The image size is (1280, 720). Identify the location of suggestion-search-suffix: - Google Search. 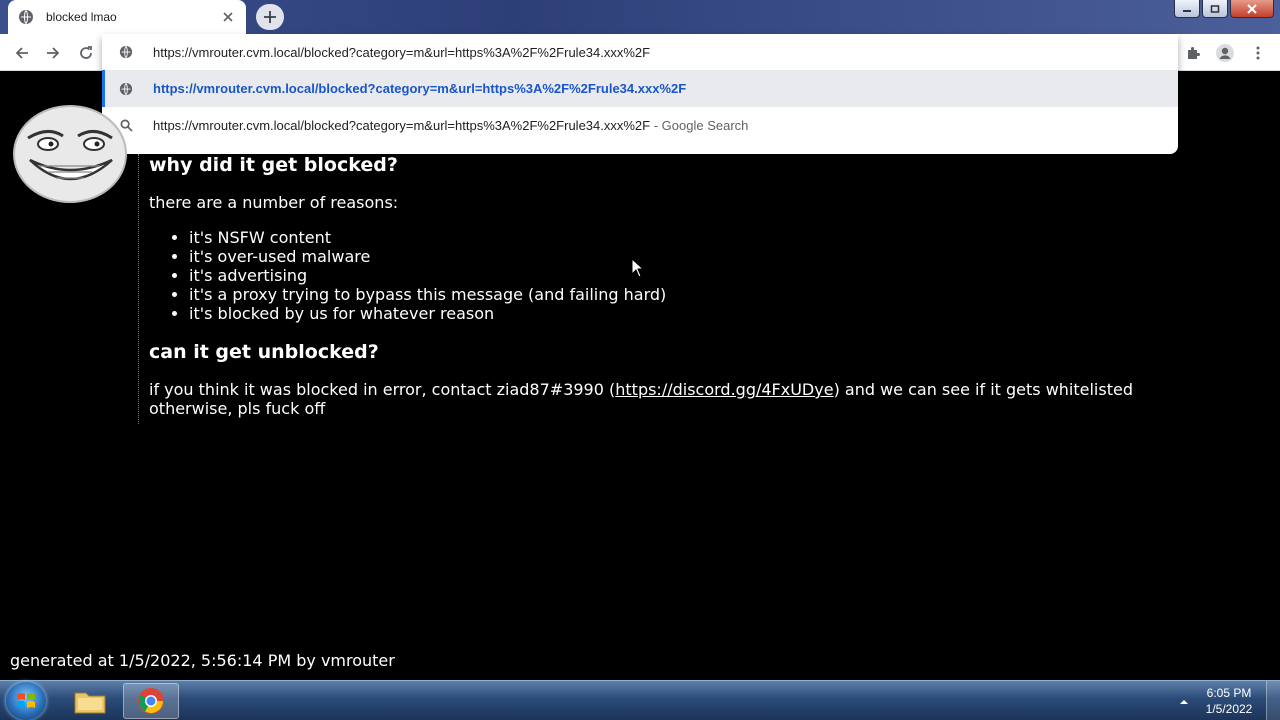
(699, 125).